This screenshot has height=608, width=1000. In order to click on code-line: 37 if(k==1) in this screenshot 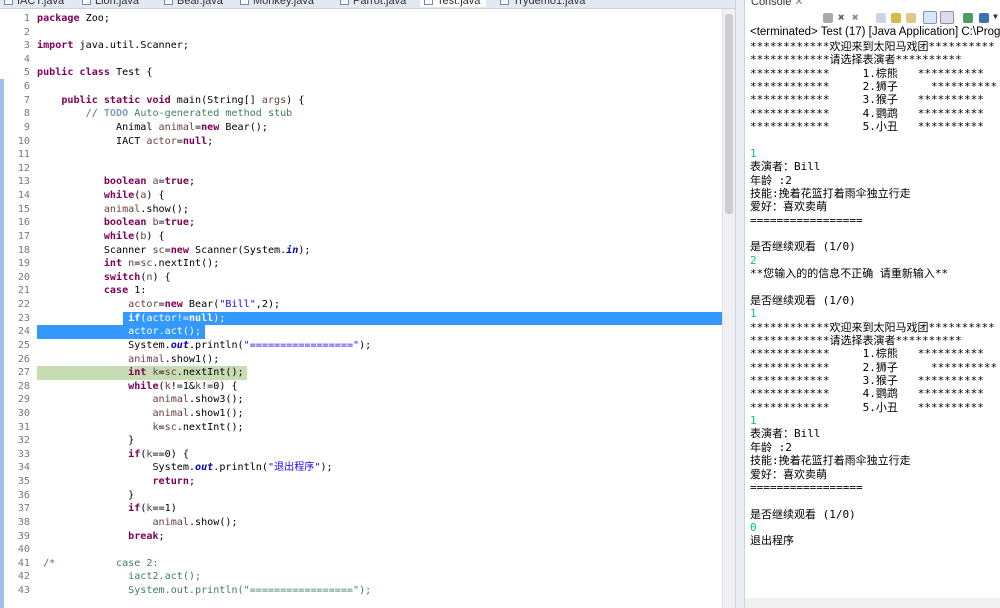, I will do `click(361, 509)`.